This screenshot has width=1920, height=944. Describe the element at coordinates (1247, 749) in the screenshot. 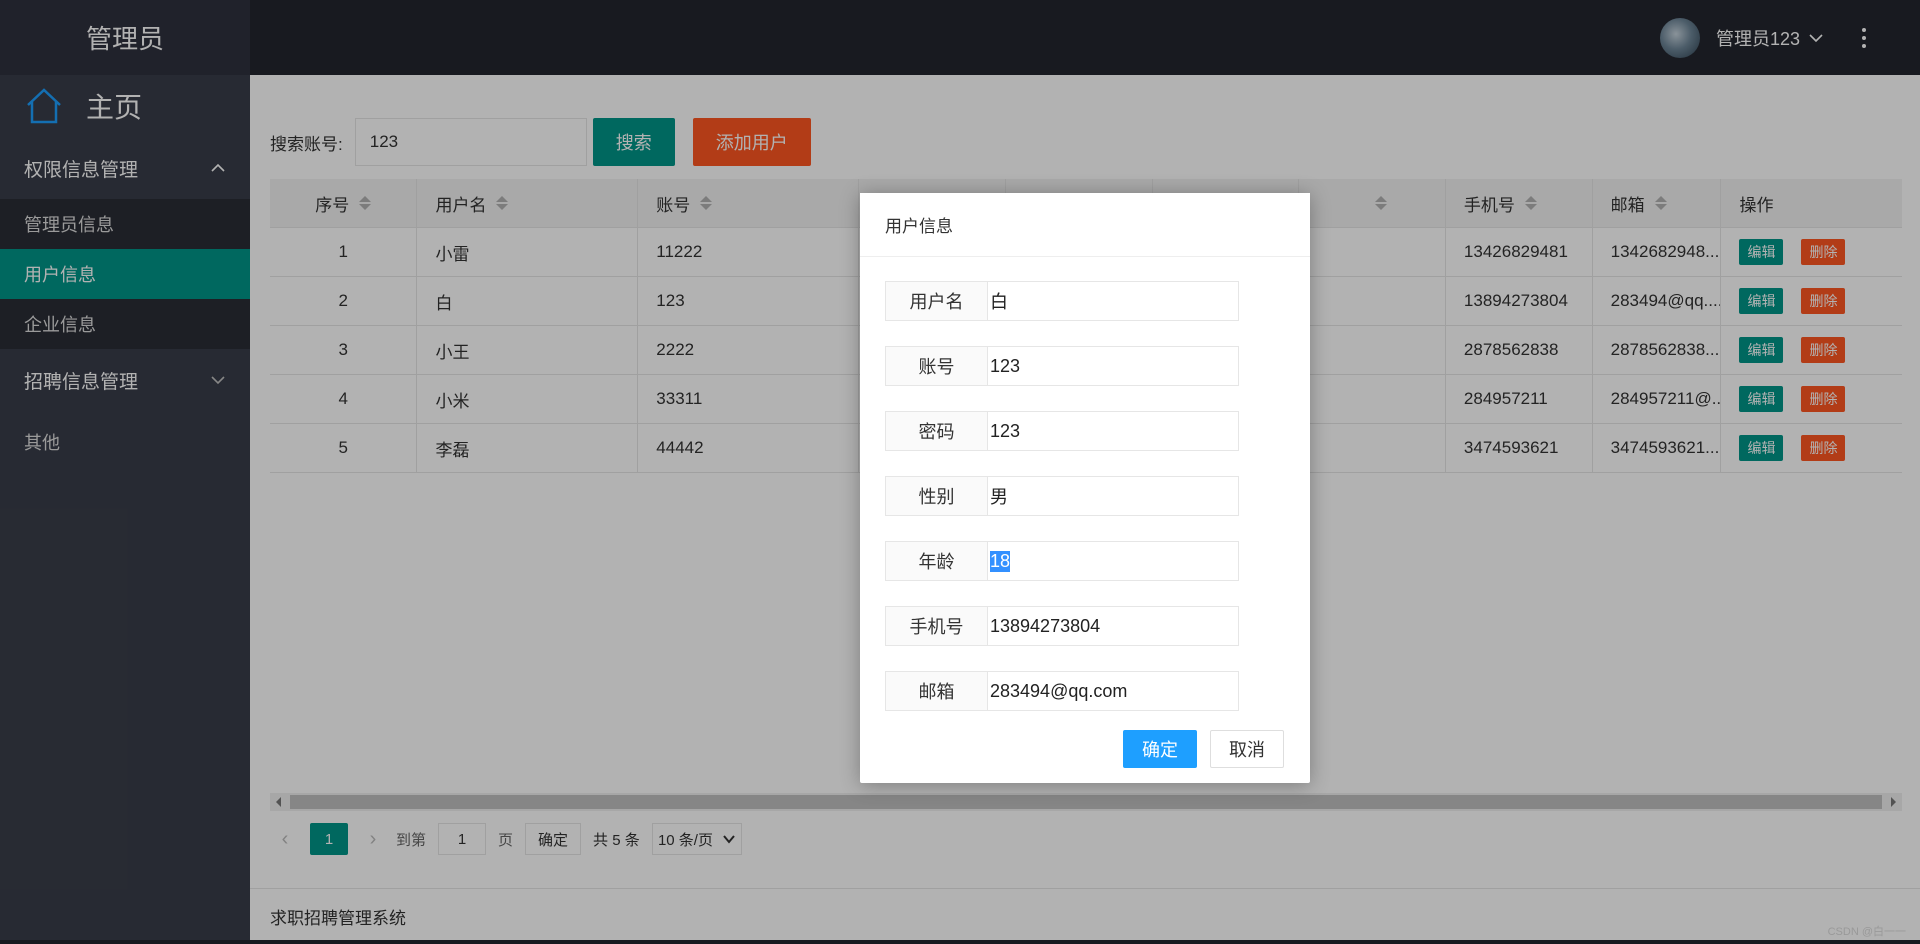

I see `cancel-button: 取消` at that location.